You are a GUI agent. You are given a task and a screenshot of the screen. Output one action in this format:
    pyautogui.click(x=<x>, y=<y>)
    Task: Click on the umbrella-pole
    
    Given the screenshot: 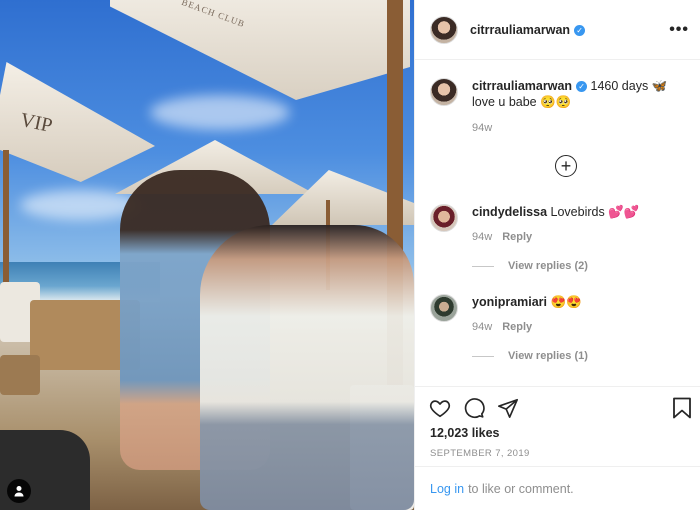 What is the action you would take?
    pyautogui.click(x=6, y=225)
    